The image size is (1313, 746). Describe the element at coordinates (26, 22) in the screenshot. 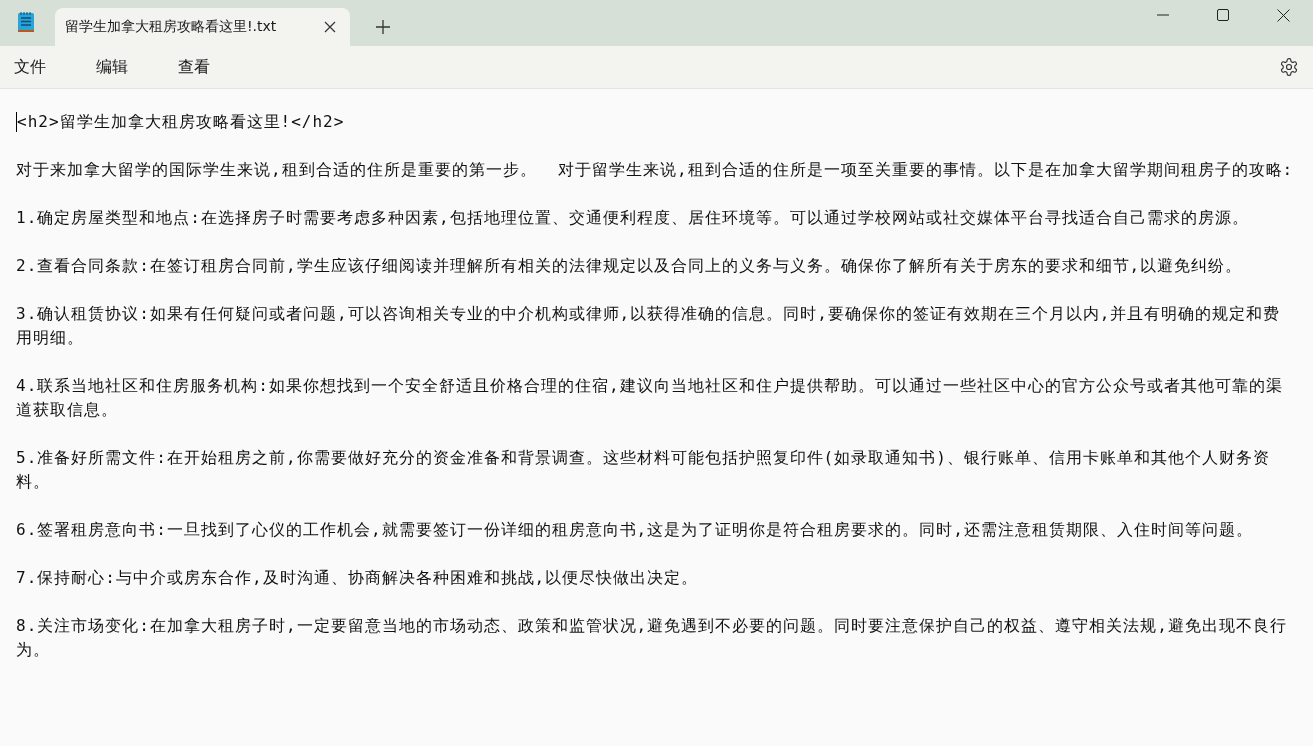

I see `notepad-icon` at that location.